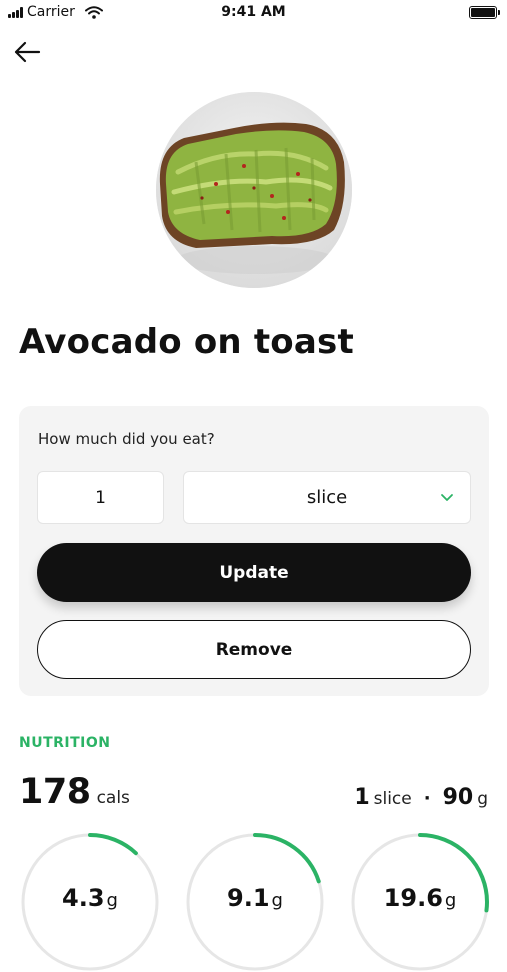  What do you see at coordinates (186, 342) in the screenshot?
I see `food-title: Avocado on toast` at bounding box center [186, 342].